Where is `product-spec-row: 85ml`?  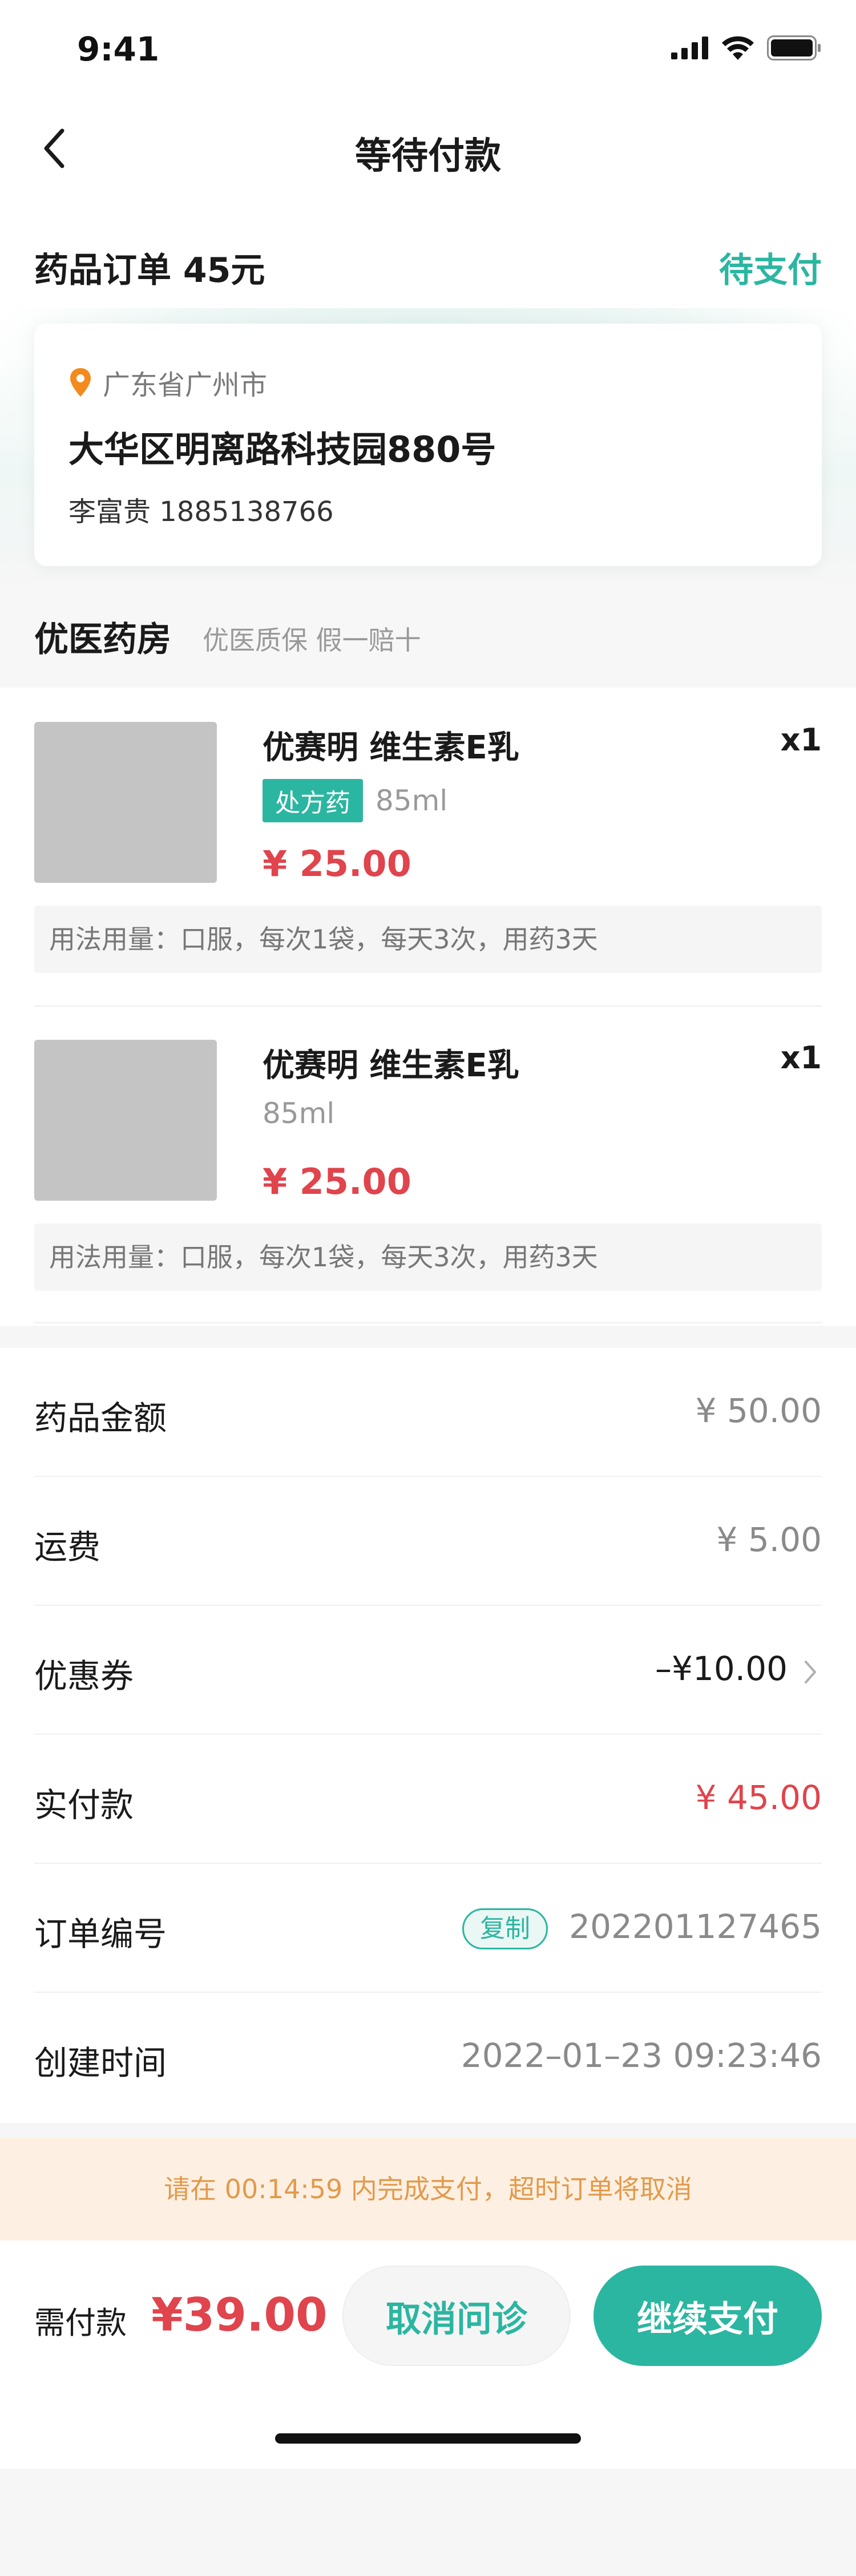 product-spec-row: 85ml is located at coordinates (298, 1113).